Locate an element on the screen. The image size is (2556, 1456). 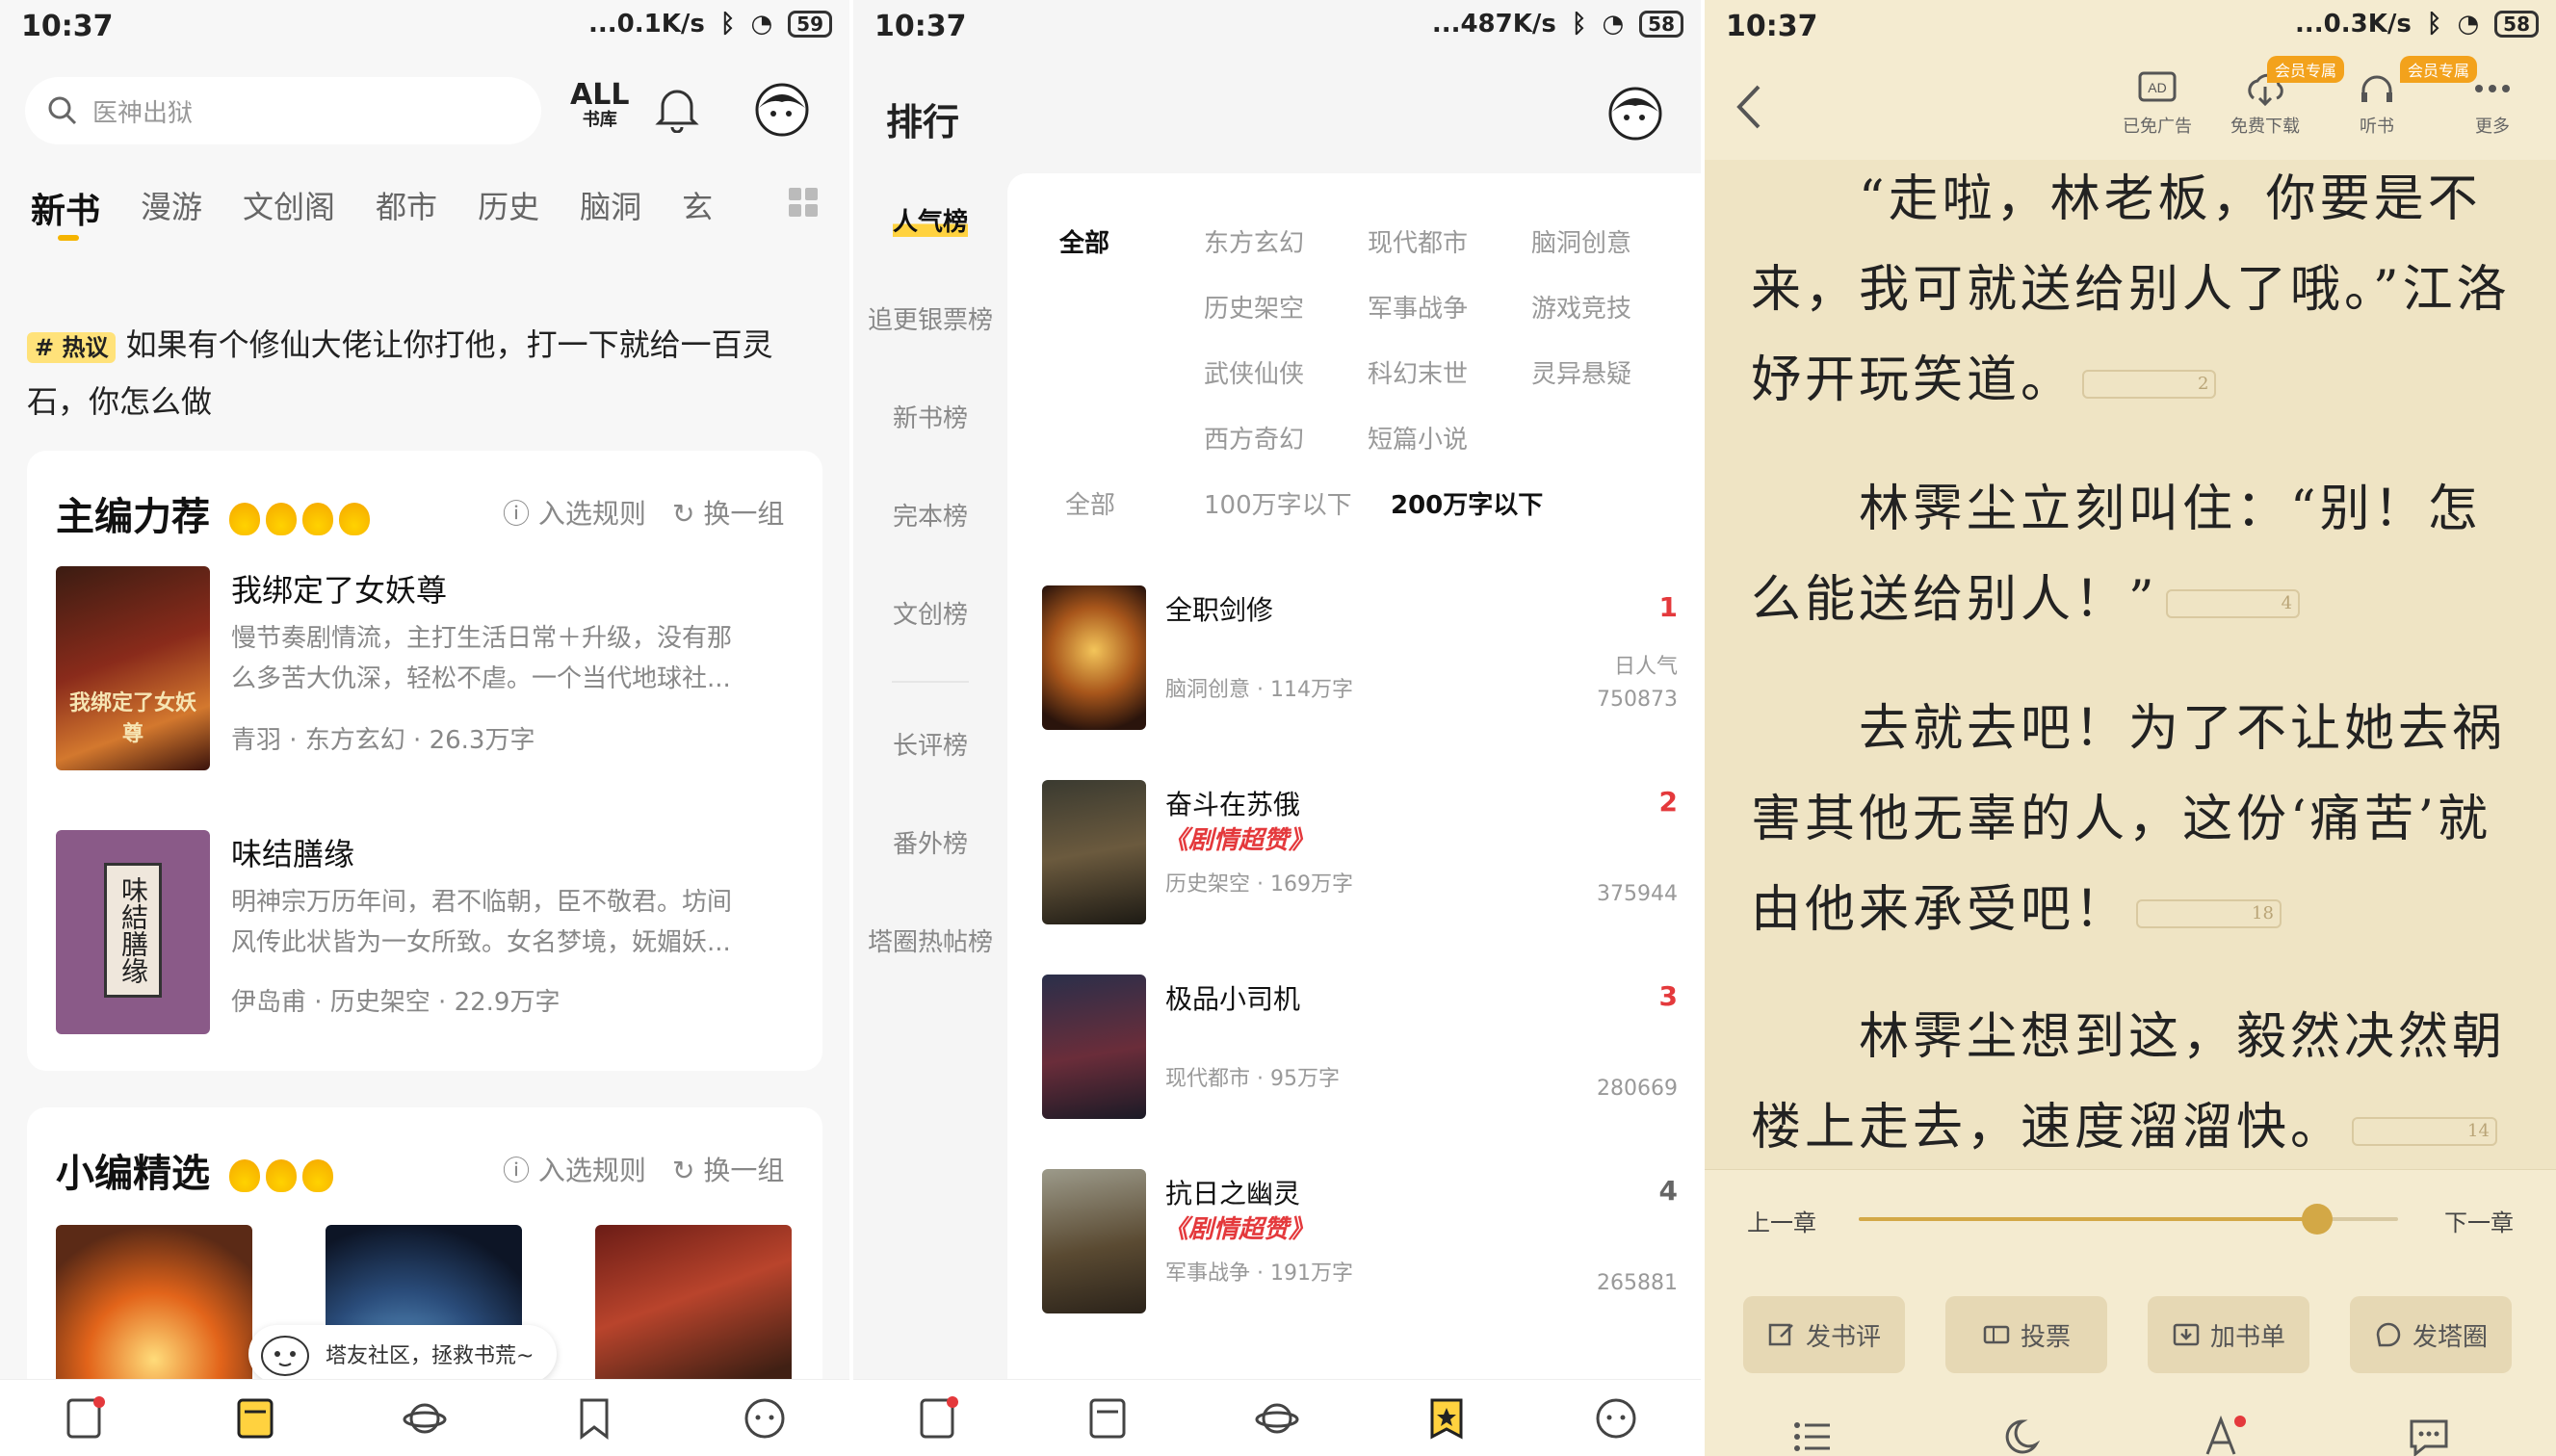
filter-xuanhuan: 东方玄幻 is located at coordinates (1254, 241).